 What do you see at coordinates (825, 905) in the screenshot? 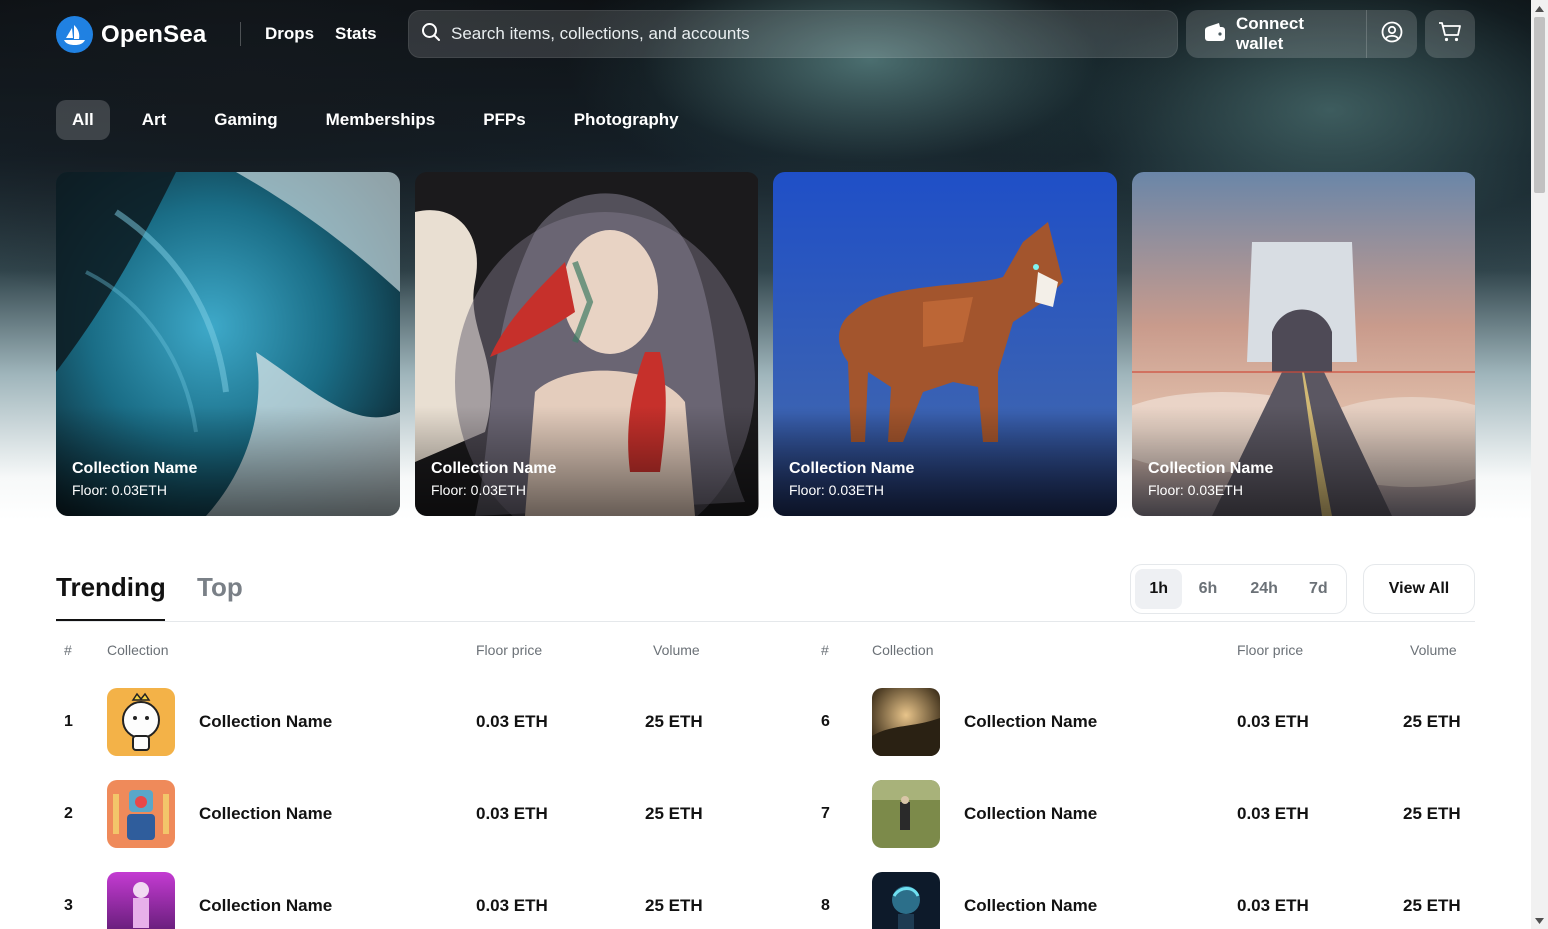
I see `row-rank: 8` at bounding box center [825, 905].